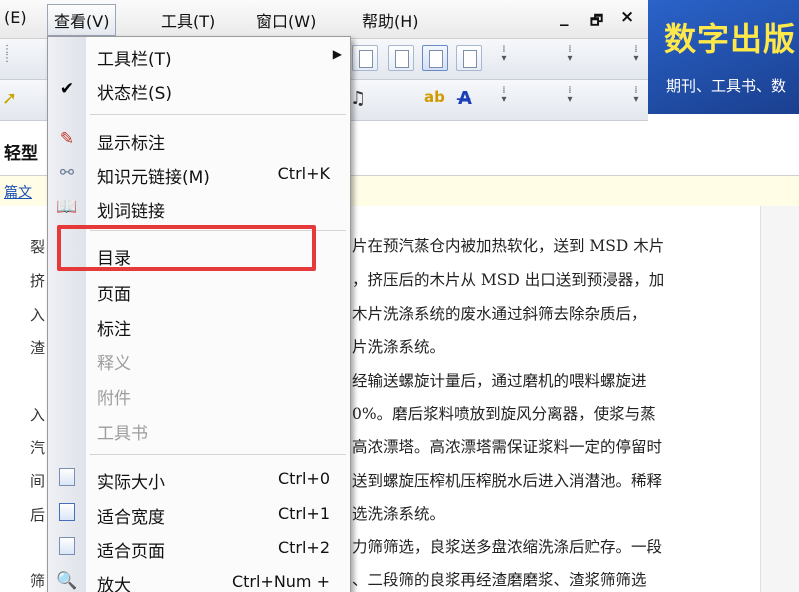 The height and width of the screenshot is (592, 799). Describe the element at coordinates (507, 481) in the screenshot. I see `text-line: 送到螺旋压榨机压榨脱水后进入消潜池。稀释` at that location.